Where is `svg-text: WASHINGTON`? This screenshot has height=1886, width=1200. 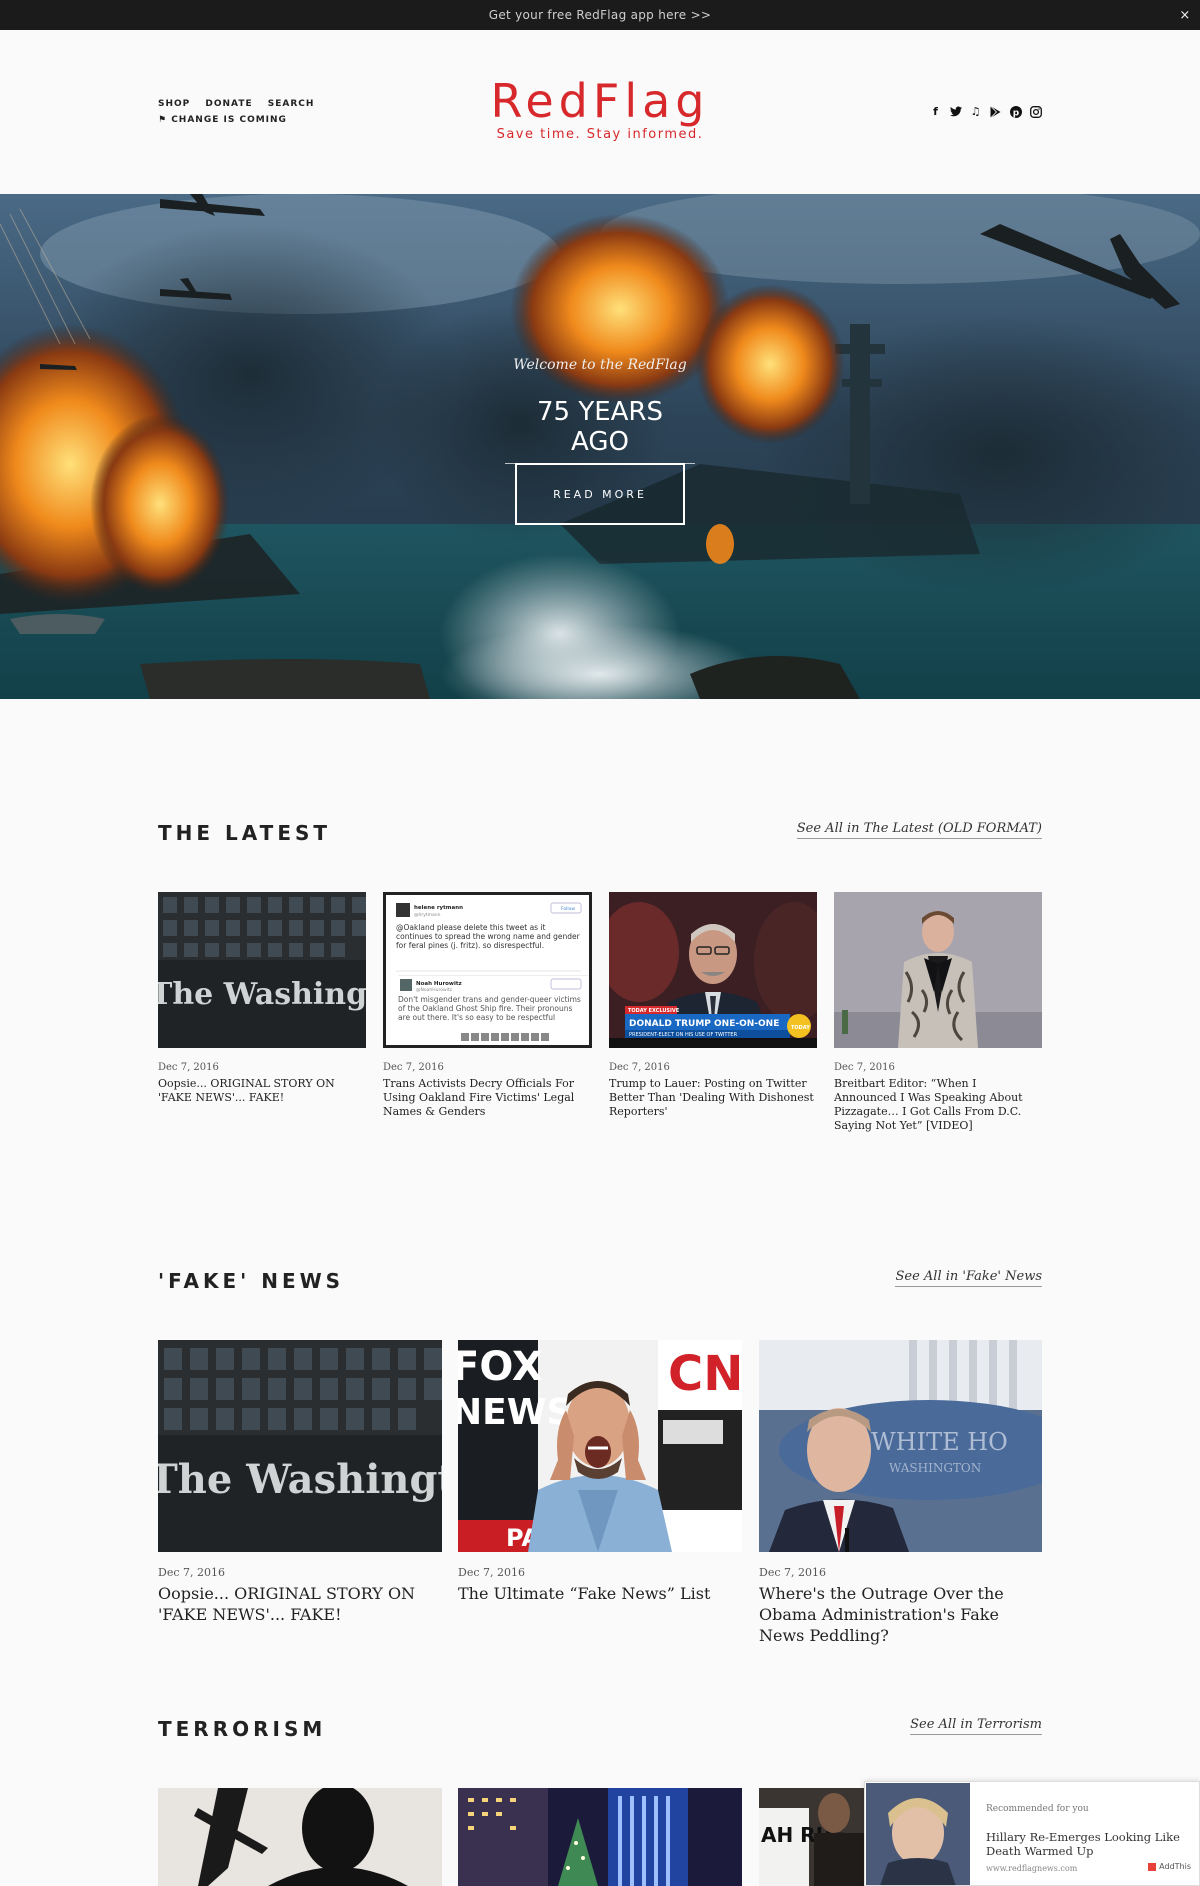
svg-text: WASHINGTON is located at coordinates (935, 1468).